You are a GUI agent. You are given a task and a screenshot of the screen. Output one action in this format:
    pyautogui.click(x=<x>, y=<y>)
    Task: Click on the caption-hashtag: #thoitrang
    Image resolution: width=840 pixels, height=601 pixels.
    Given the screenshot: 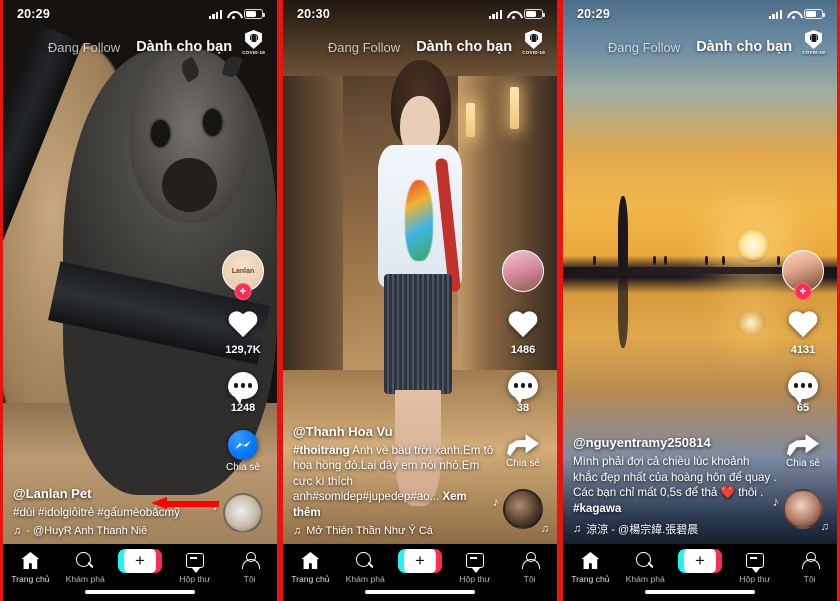 What is the action you would take?
    pyautogui.click(x=321, y=450)
    